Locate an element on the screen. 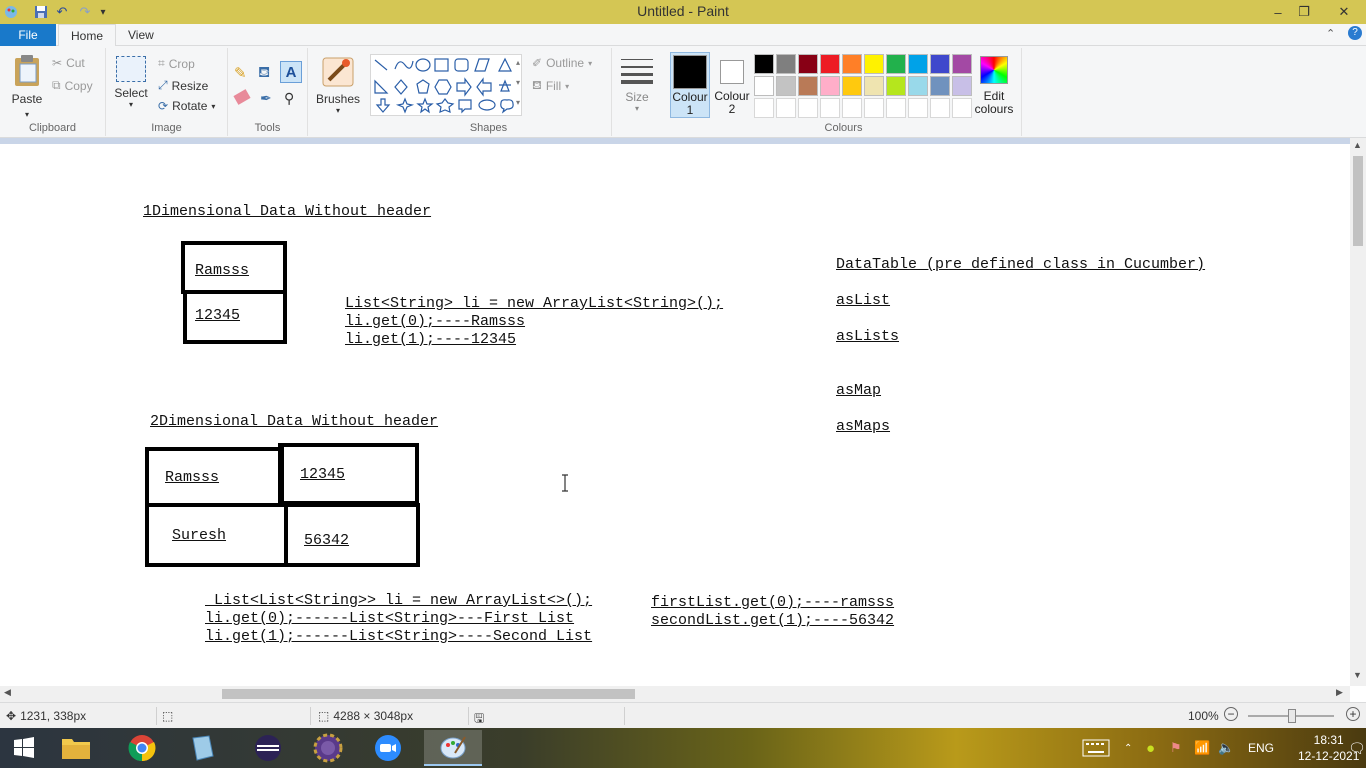  outline-button: ✐ Outline ▾ is located at coordinates (562, 63).